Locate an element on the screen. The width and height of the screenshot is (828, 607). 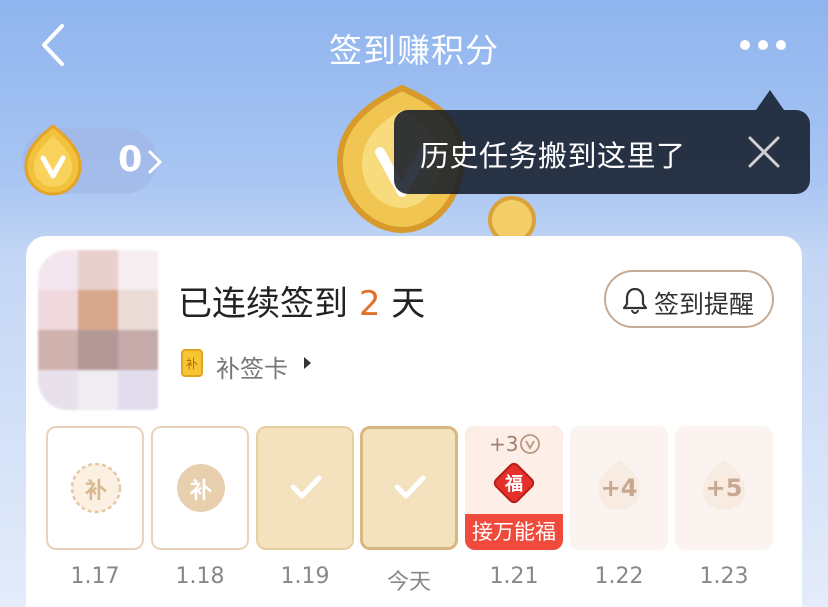
bell-icon is located at coordinates (635, 300).